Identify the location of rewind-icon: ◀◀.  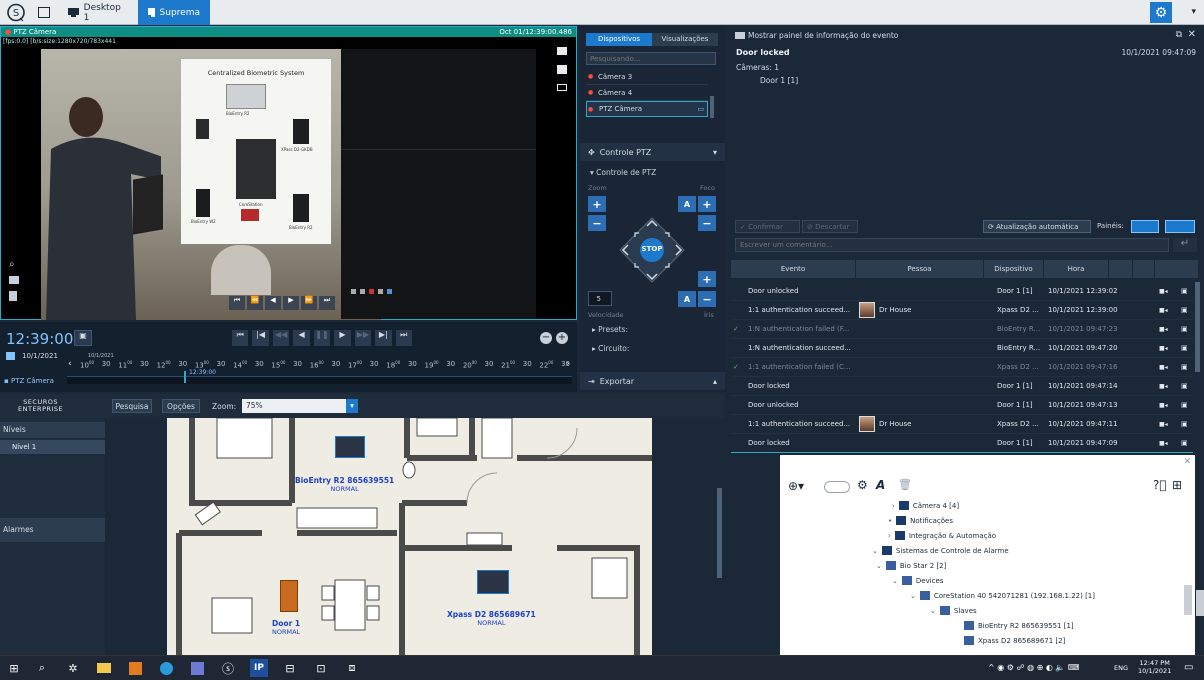
(281, 338).